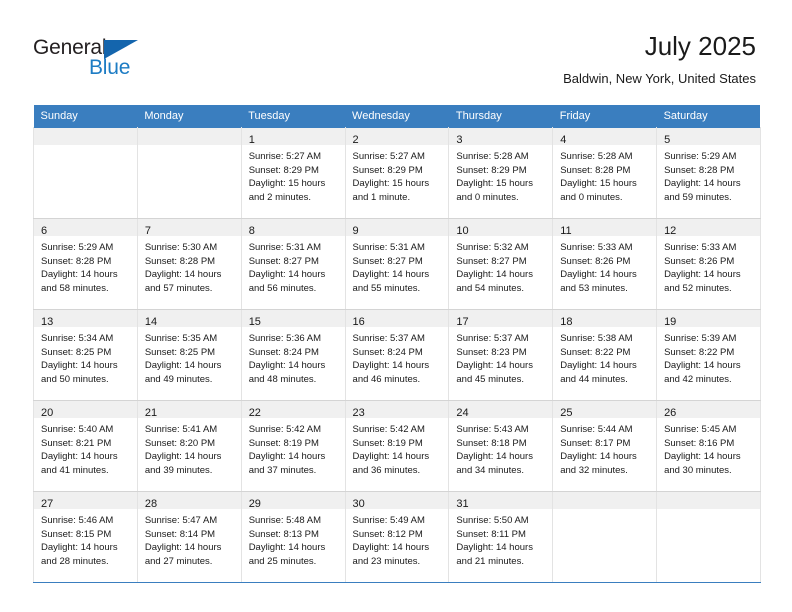  Describe the element at coordinates (605, 500) in the screenshot. I see `day-number-bar` at that location.